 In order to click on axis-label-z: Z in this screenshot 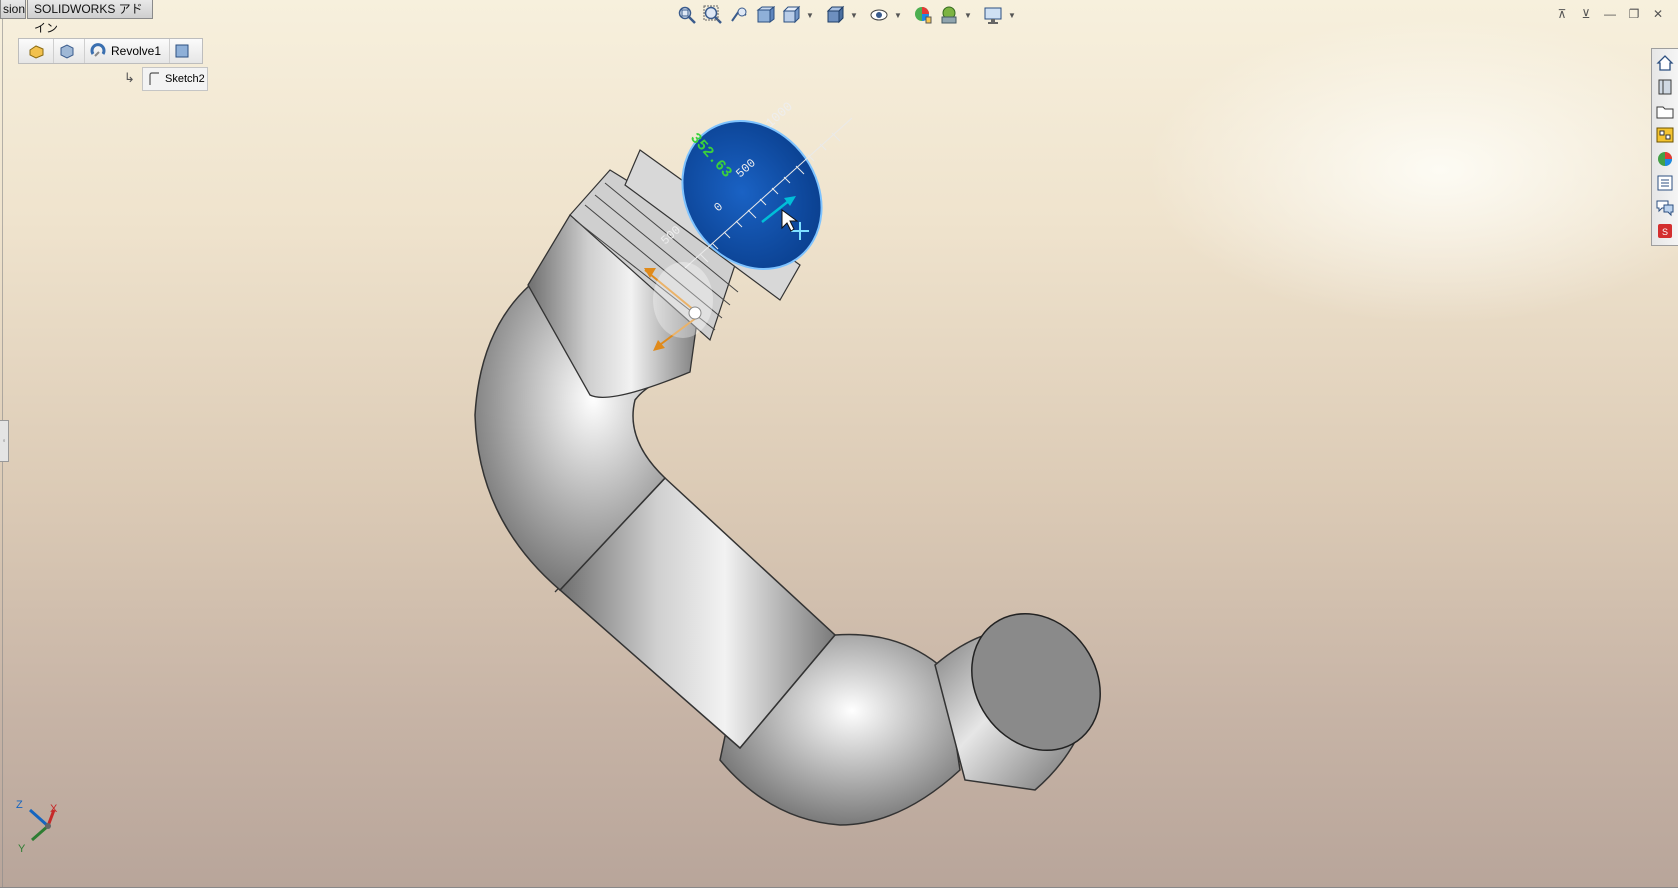, I will do `click(19, 805)`.